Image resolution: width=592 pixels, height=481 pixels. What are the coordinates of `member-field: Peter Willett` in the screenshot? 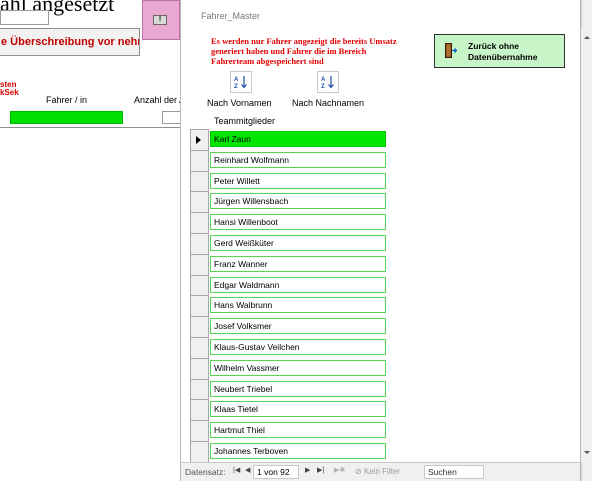 It's located at (298, 180).